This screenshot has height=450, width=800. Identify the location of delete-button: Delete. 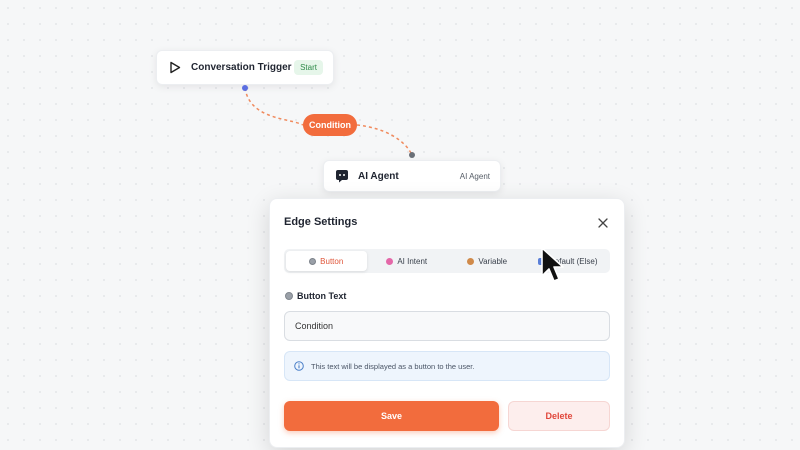
(559, 416).